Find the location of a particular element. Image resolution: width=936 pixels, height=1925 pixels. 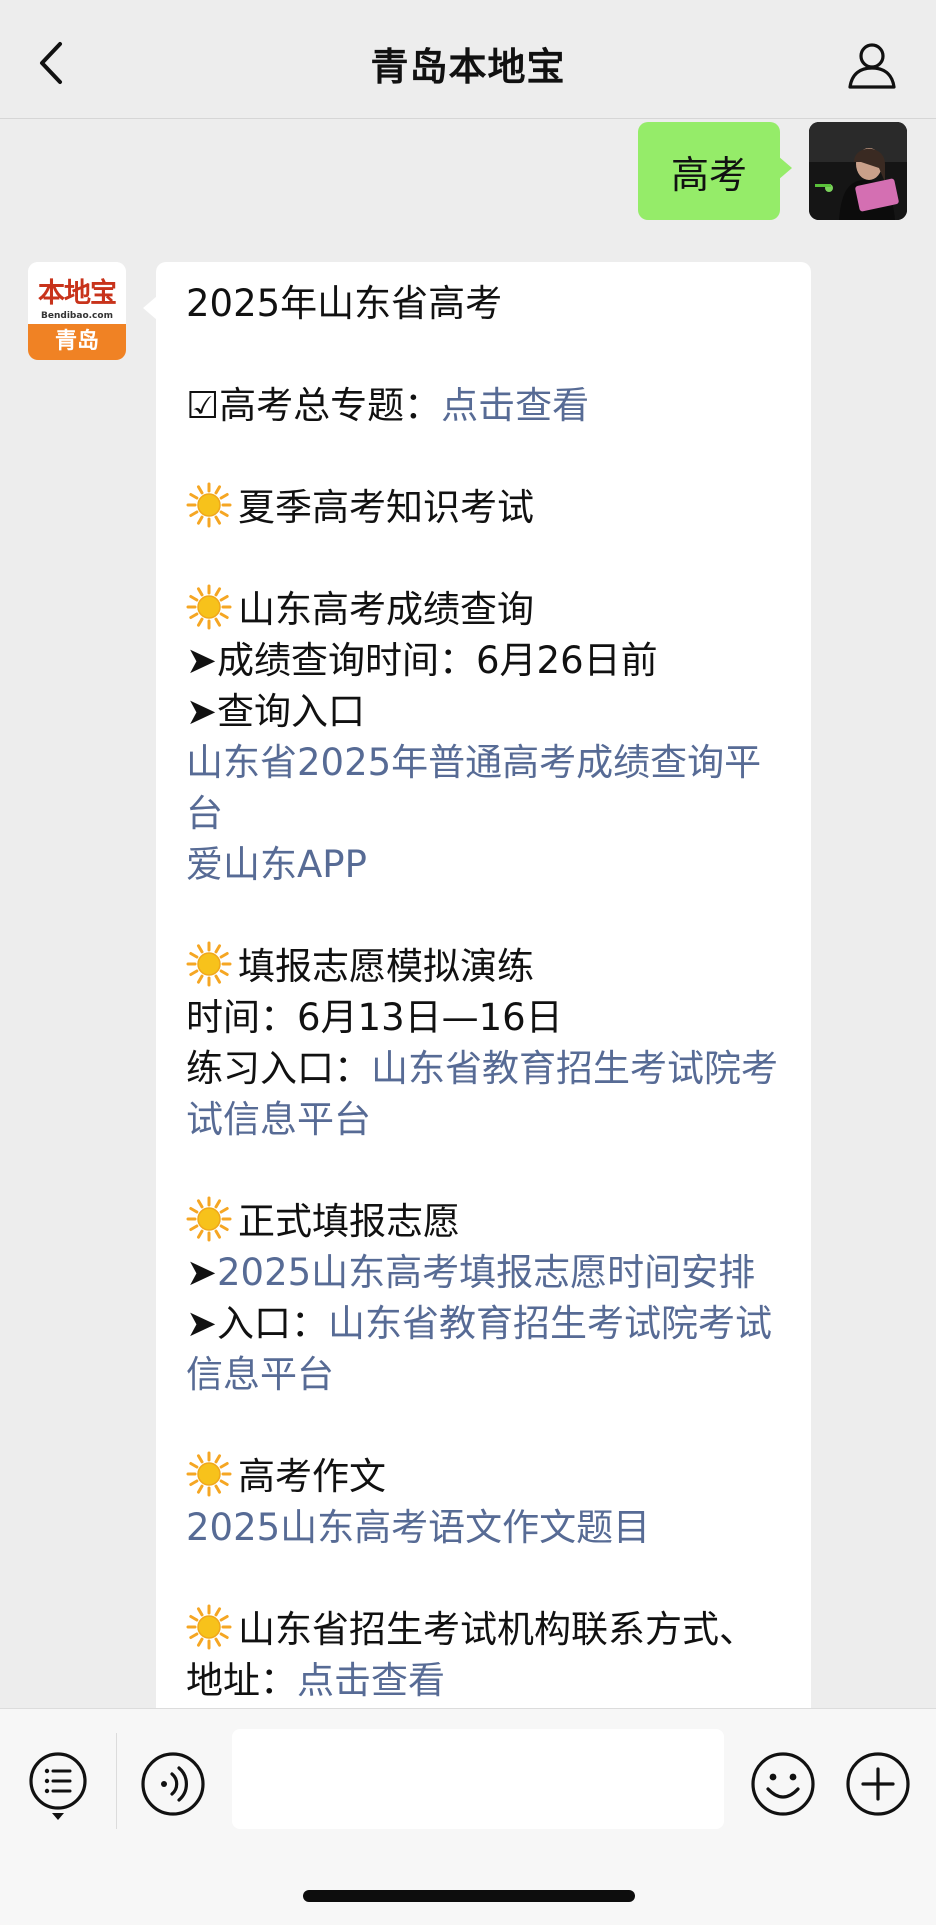

user-icon is located at coordinates (872, 65).